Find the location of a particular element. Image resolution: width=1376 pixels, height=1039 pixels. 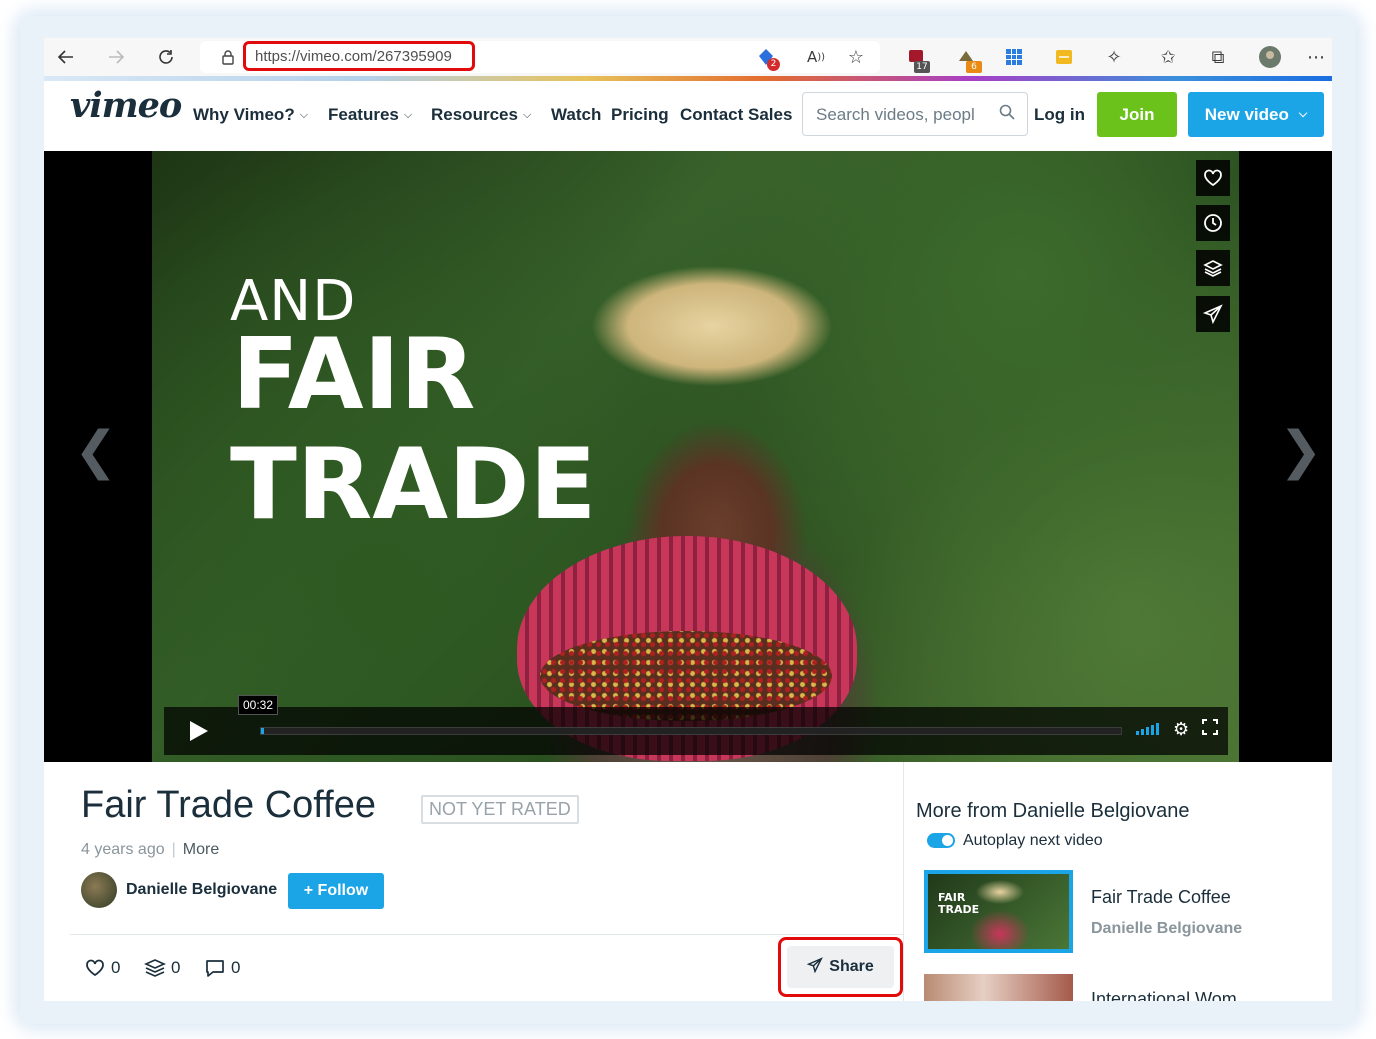

search-icon is located at coordinates (1007, 114).